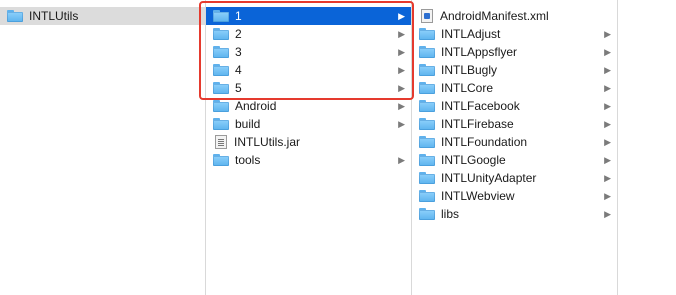  What do you see at coordinates (308, 160) in the screenshot?
I see `folder-row: tools ▶` at bounding box center [308, 160].